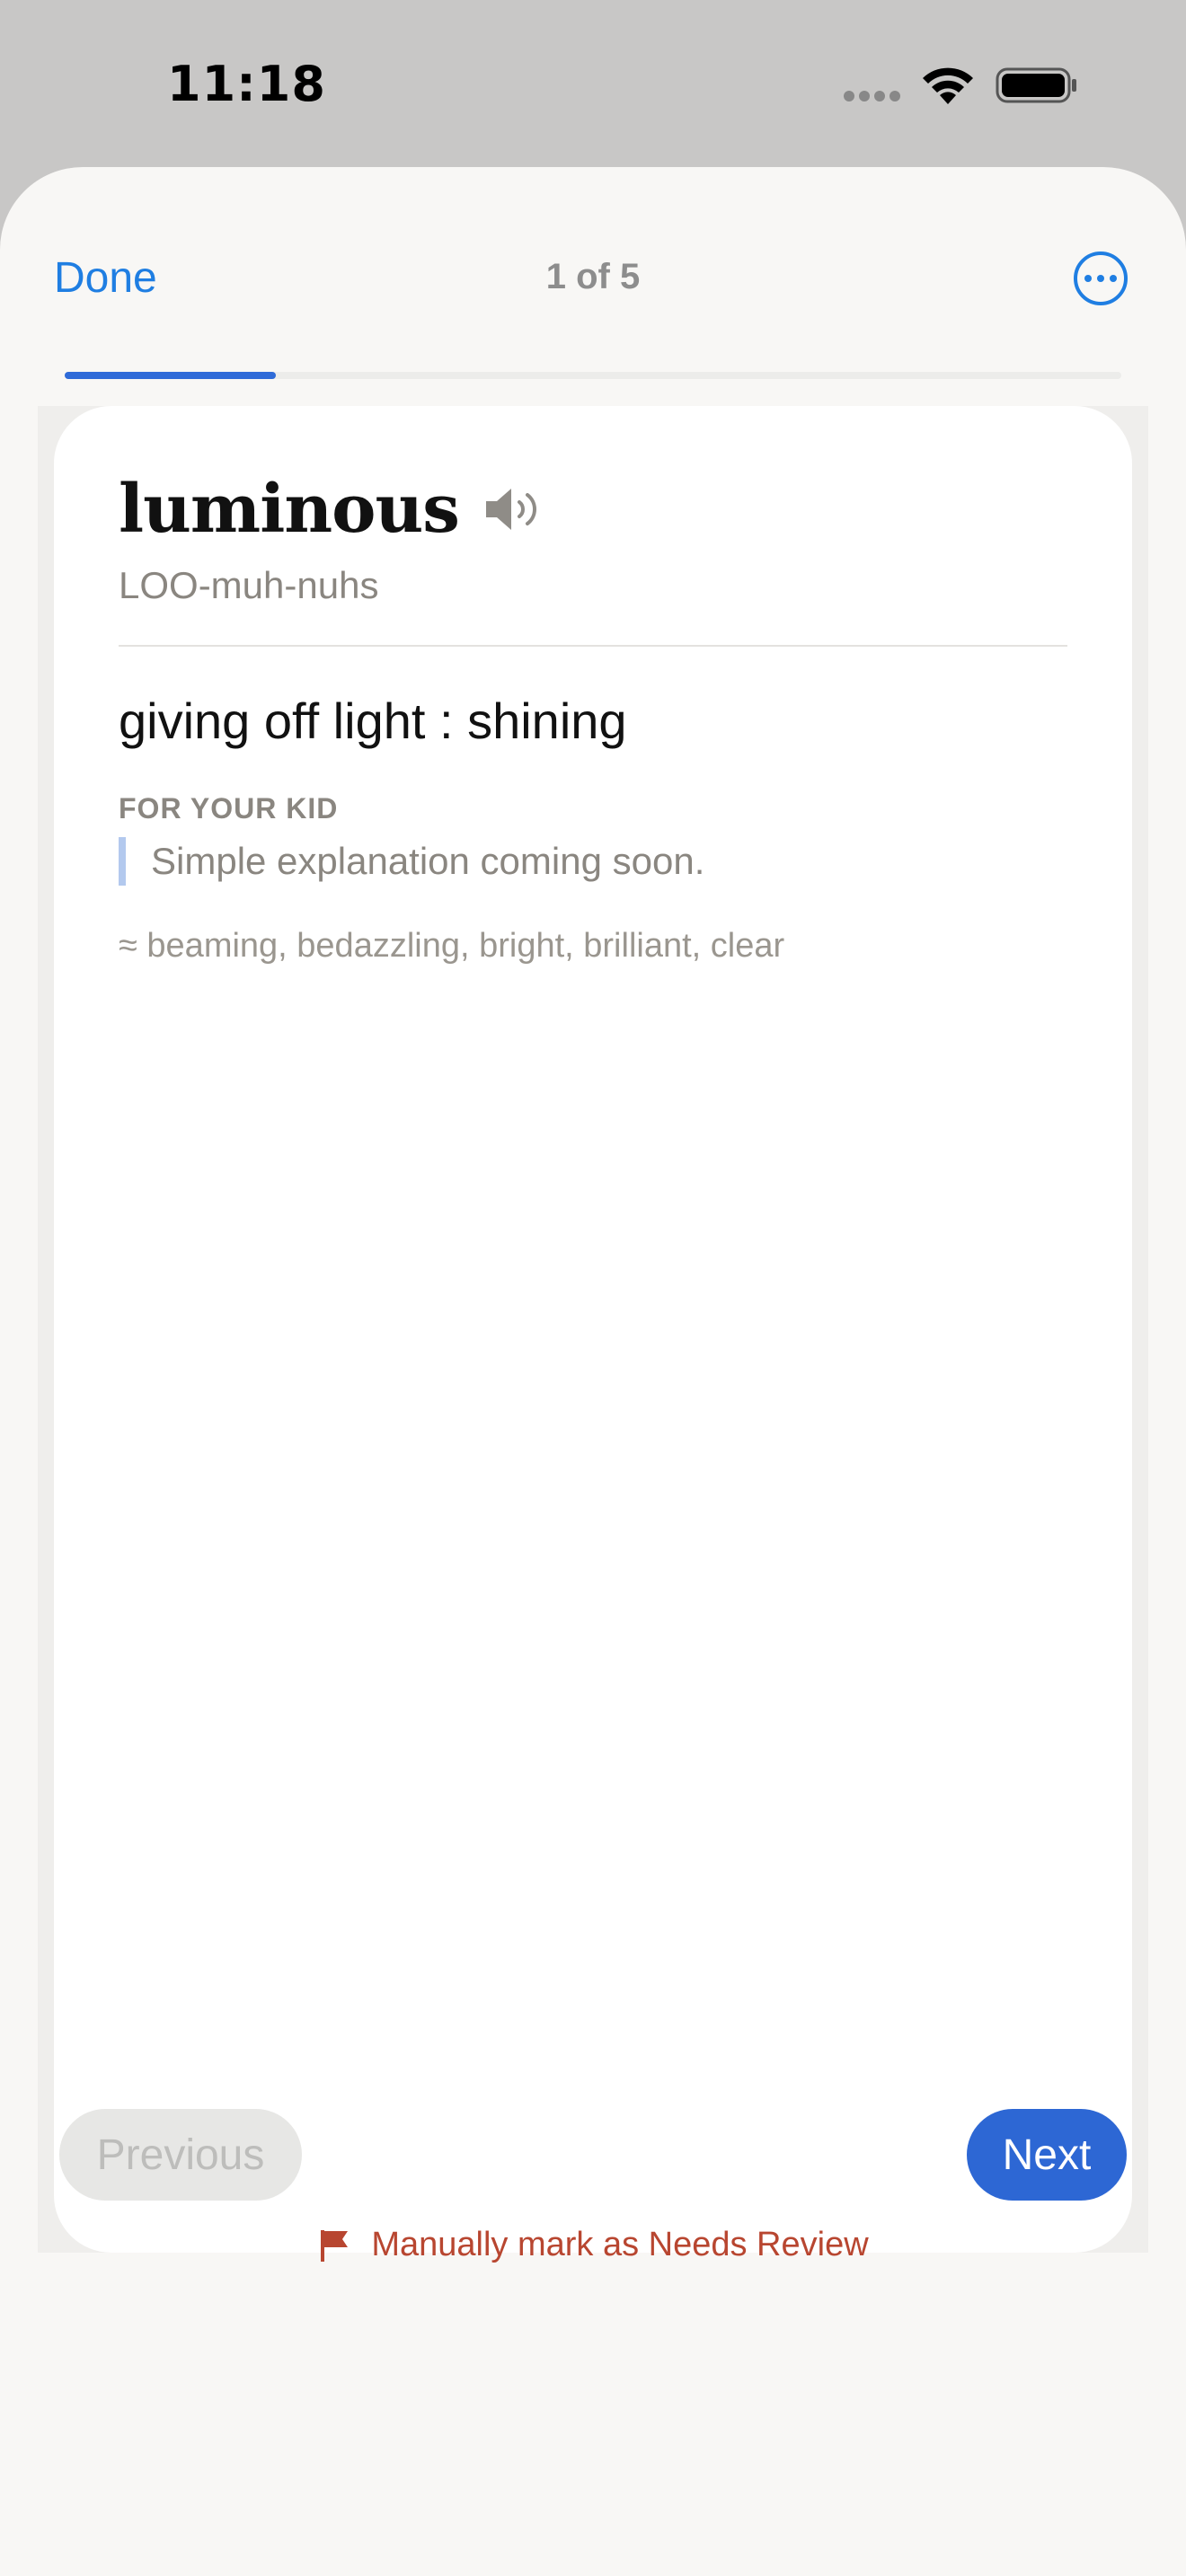 This screenshot has width=1186, height=2576. Describe the element at coordinates (373, 721) in the screenshot. I see `definition: giving off light : shining` at that location.